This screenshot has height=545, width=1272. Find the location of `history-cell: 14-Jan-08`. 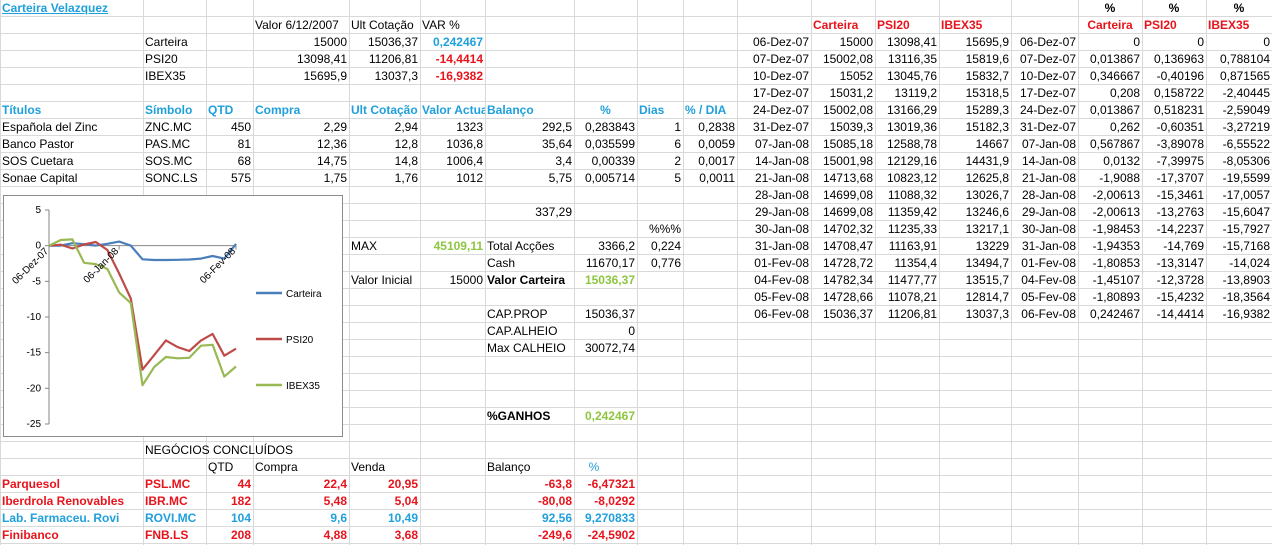

history-cell: 14-Jan-08 is located at coordinates (781, 161).